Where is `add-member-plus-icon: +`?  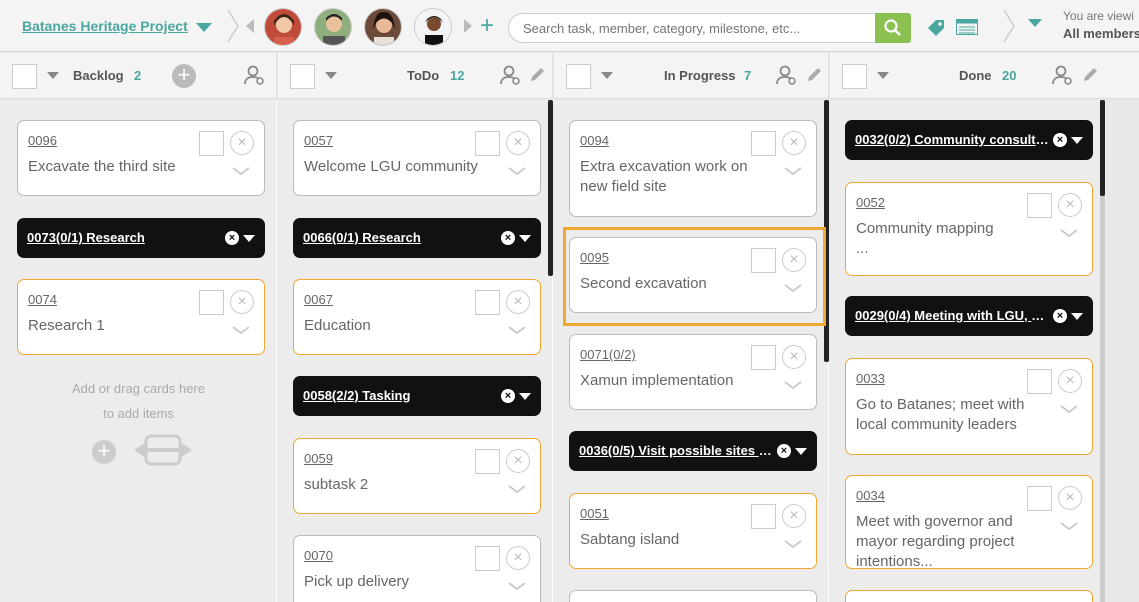
add-member-plus-icon: + is located at coordinates (487, 26).